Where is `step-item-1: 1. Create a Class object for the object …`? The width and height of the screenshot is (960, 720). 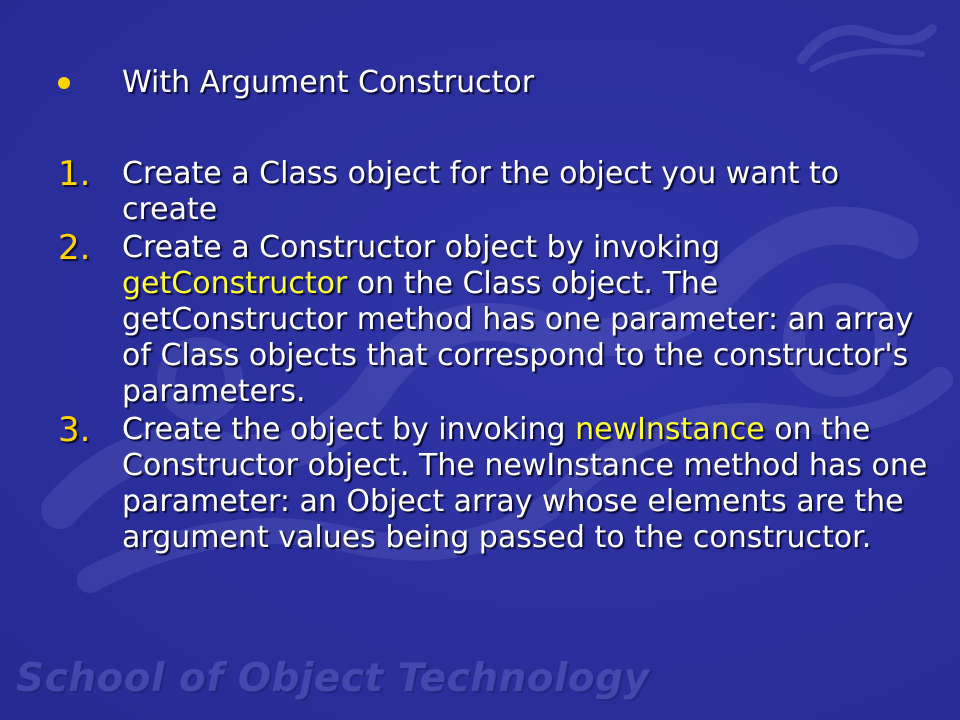
step-item-1: 1. Create a Class object for the object … is located at coordinates (493, 191).